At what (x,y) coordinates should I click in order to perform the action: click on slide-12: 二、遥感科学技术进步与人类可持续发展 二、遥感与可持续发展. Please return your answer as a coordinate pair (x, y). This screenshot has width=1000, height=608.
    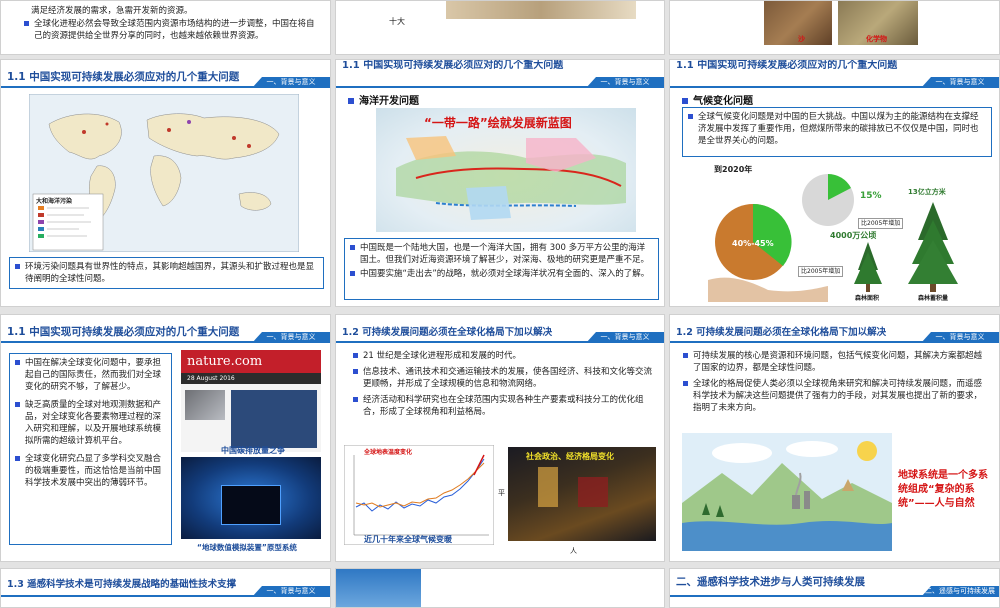
    Looking at the image, I should click on (834, 588).